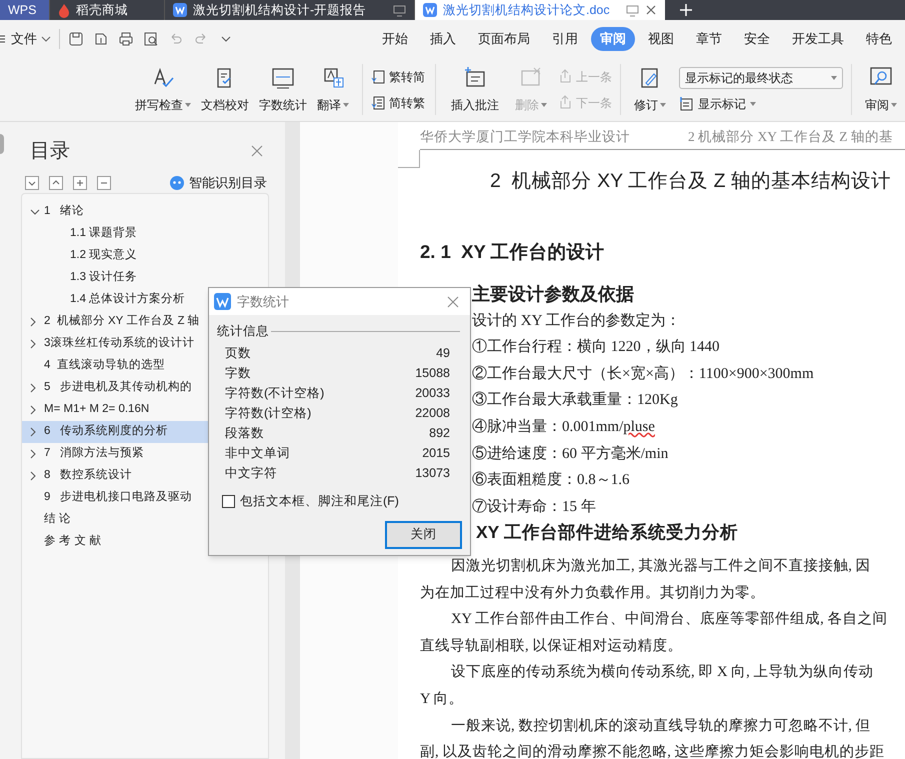  Describe the element at coordinates (534, 507) in the screenshot. I see `text-line: ⑦设计寿命：15 年` at that location.